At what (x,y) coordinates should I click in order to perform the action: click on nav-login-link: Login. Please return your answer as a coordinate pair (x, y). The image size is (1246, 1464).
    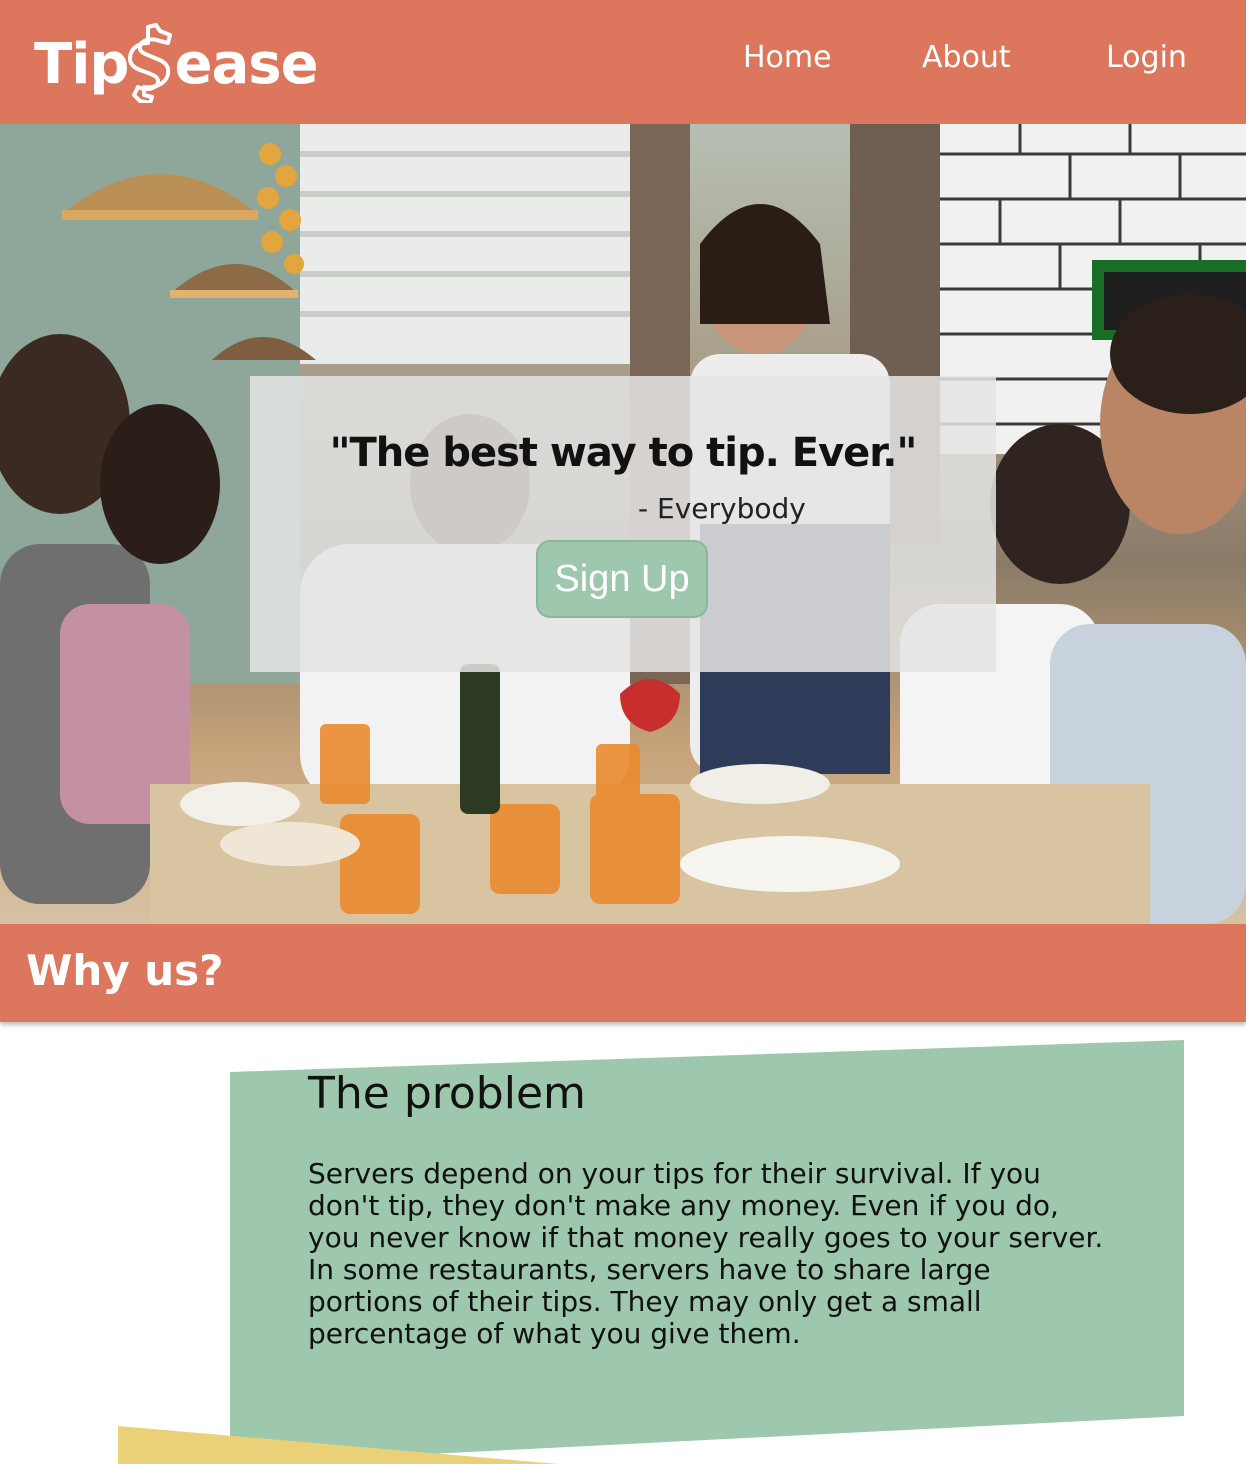
    Looking at the image, I should click on (1146, 57).